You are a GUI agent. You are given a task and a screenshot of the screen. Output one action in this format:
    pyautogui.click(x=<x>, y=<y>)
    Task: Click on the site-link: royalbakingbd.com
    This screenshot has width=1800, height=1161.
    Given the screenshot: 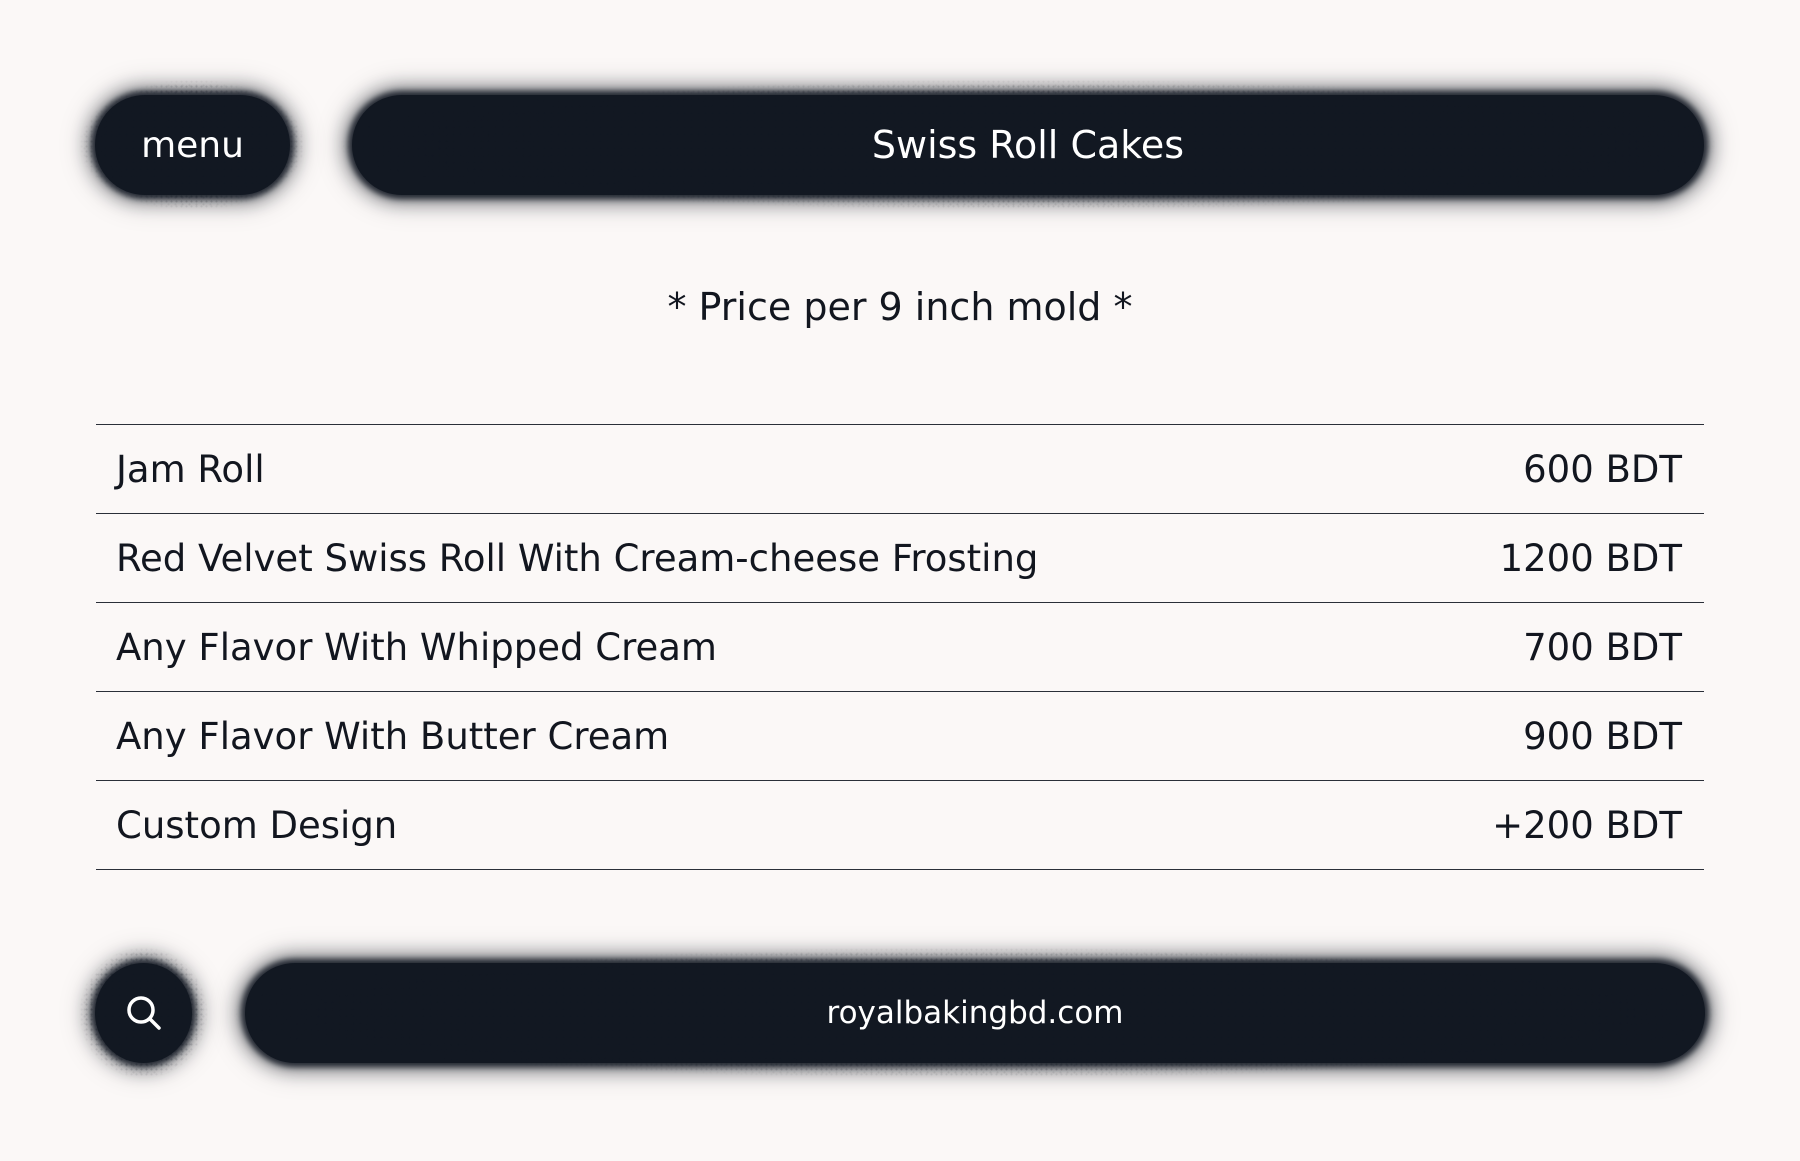 What is the action you would take?
    pyautogui.click(x=975, y=1013)
    